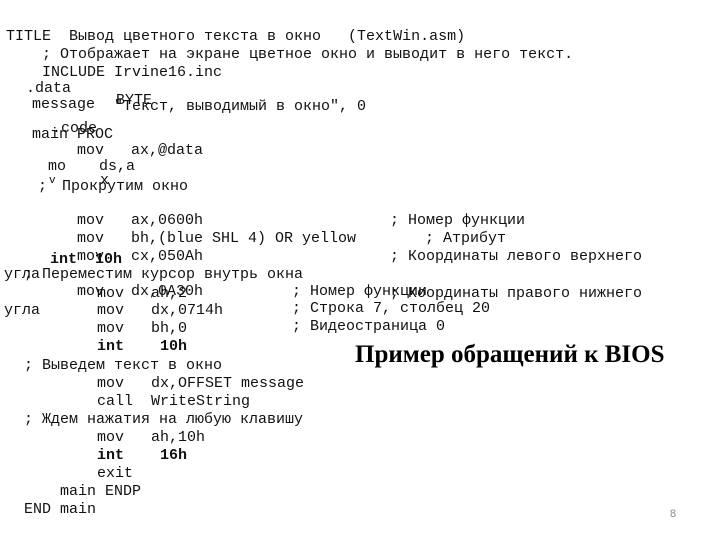 This screenshot has width=720, height=540. Describe the element at coordinates (164, 274) in the screenshot. I see `code-comment-move-cursor: ; Переместим курсор внутрь окна` at that location.